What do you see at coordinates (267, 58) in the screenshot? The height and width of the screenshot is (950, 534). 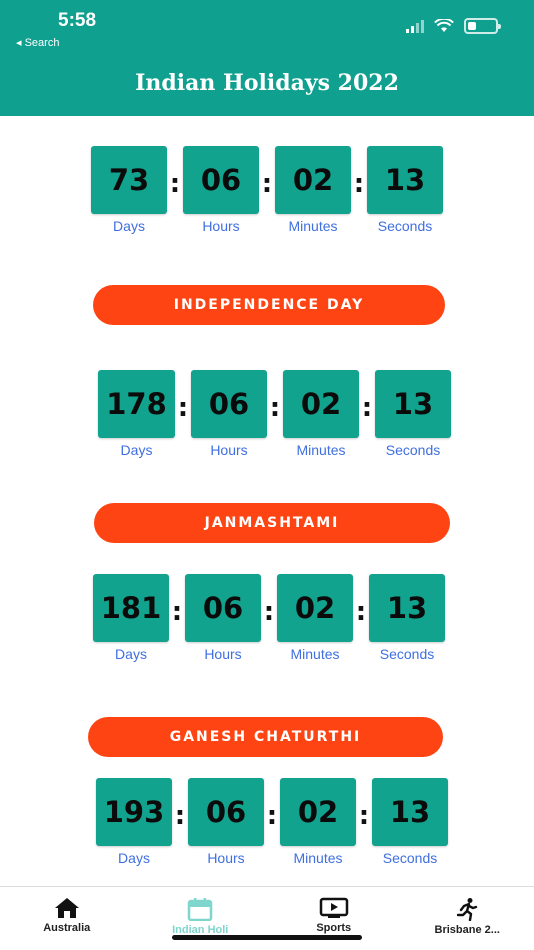 I see `app-header: 5:58 ◂ Search Indian Holidays 2022` at bounding box center [267, 58].